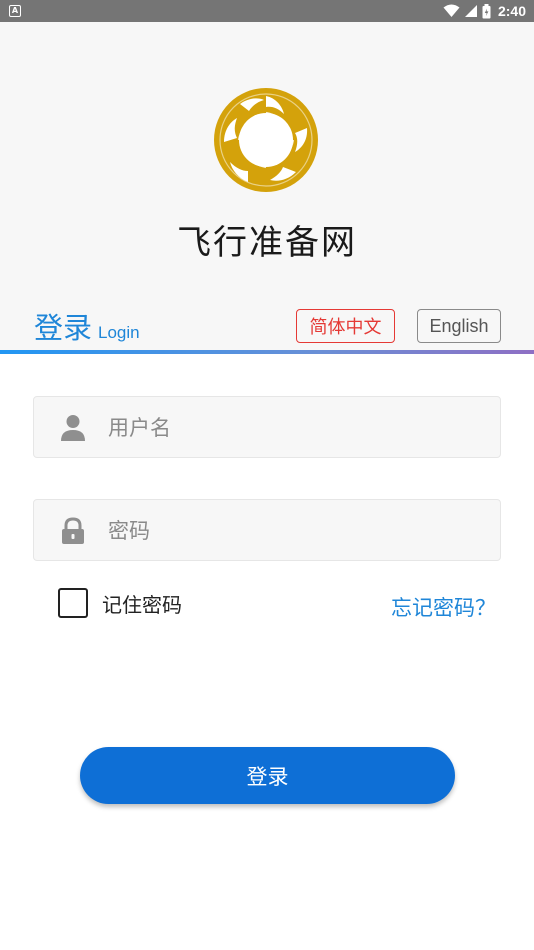  I want to click on wifi-icon, so click(451, 10).